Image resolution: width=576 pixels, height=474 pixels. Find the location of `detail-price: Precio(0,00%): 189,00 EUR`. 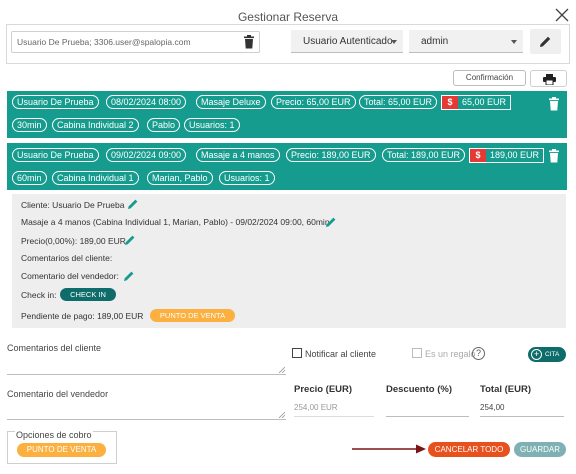

detail-price: Precio(0,00%): 189,00 EUR is located at coordinates (73, 241).